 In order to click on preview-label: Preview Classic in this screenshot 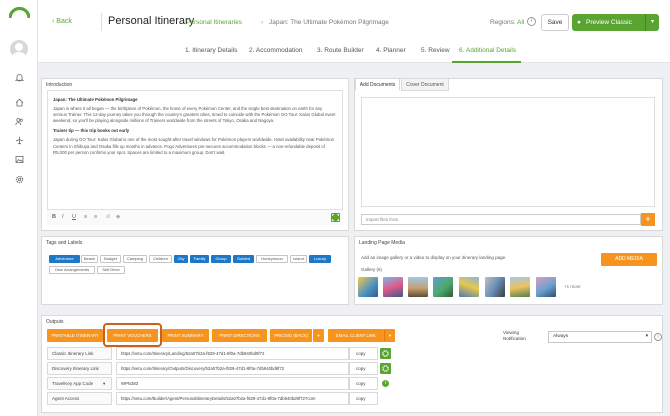, I will do `click(609, 22)`.